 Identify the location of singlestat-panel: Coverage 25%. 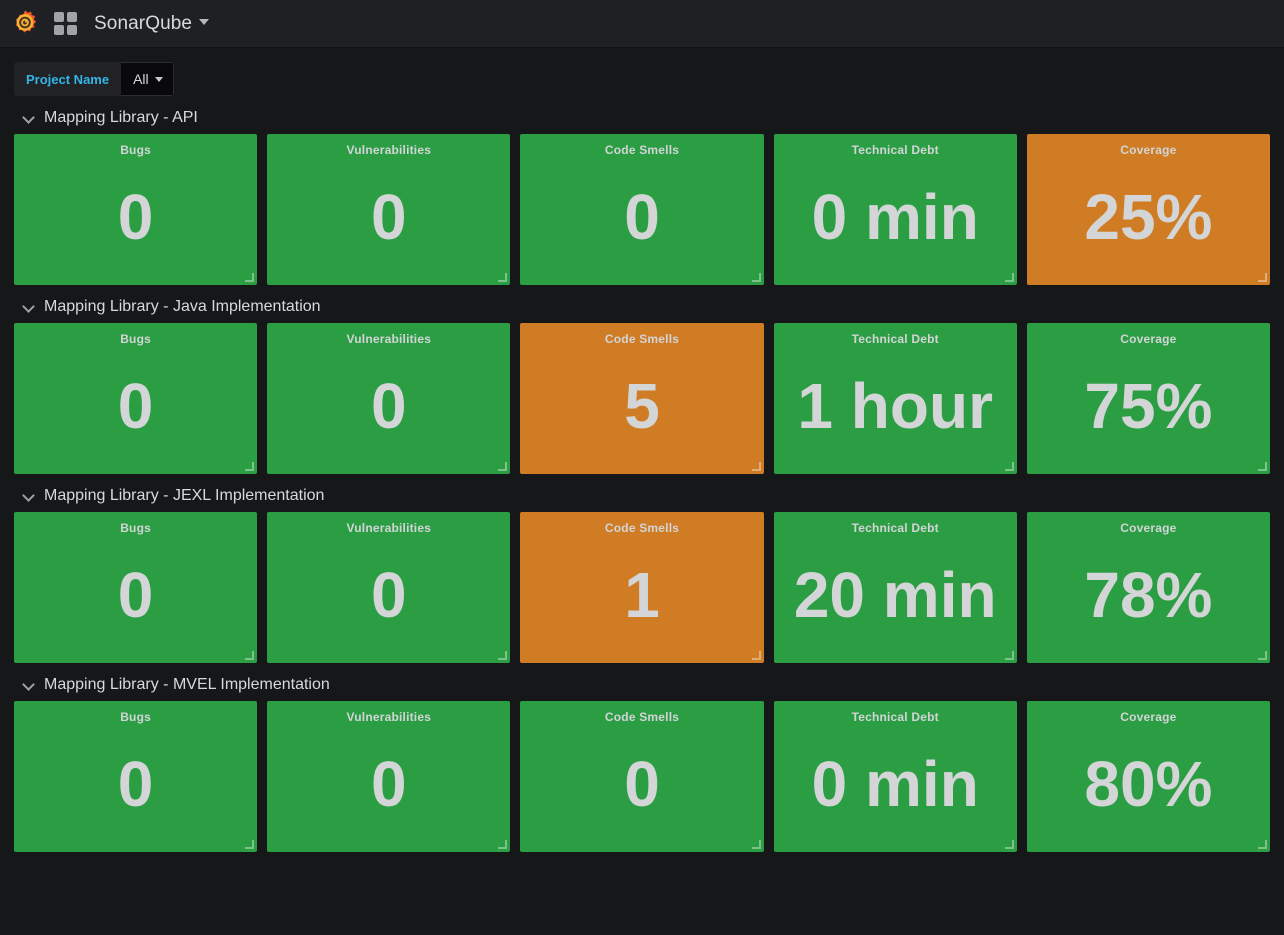
(1148, 209).